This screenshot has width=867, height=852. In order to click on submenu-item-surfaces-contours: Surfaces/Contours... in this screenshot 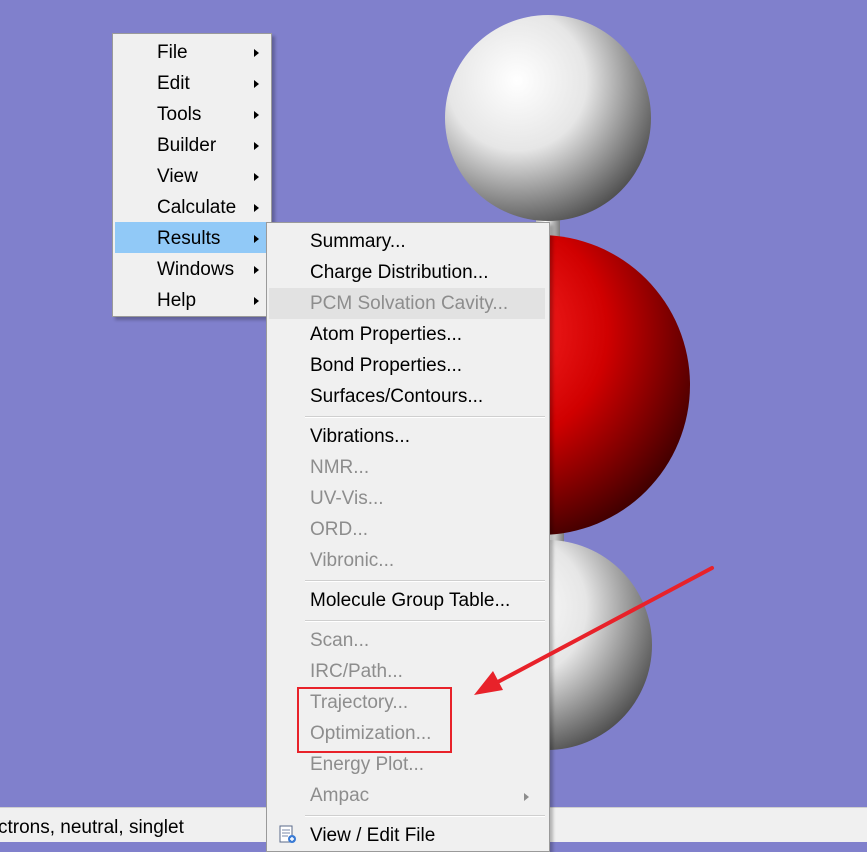, I will do `click(407, 396)`.